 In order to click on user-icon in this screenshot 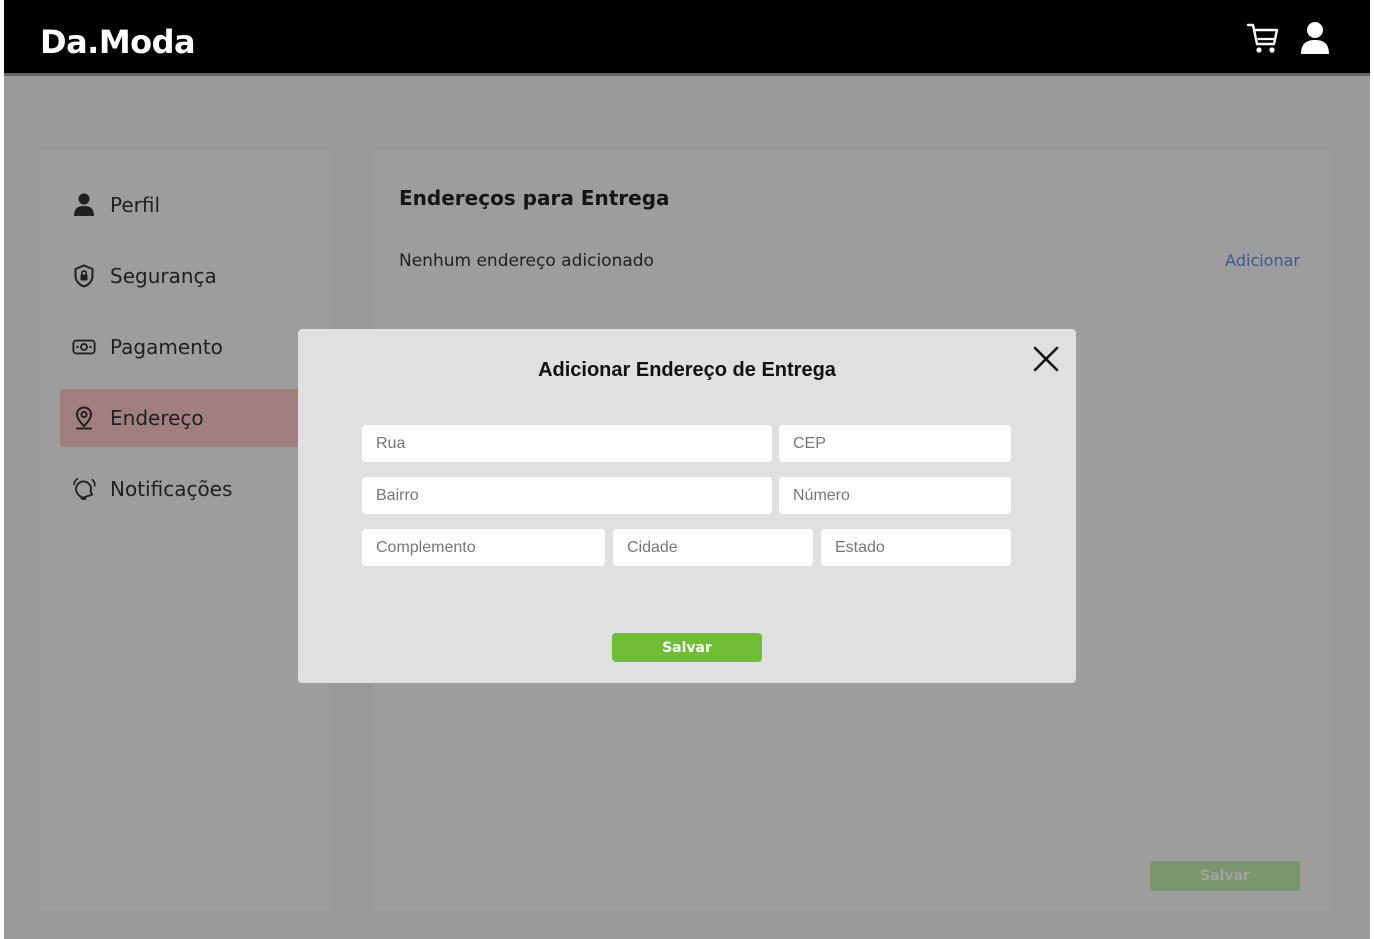, I will do `click(1315, 38)`.